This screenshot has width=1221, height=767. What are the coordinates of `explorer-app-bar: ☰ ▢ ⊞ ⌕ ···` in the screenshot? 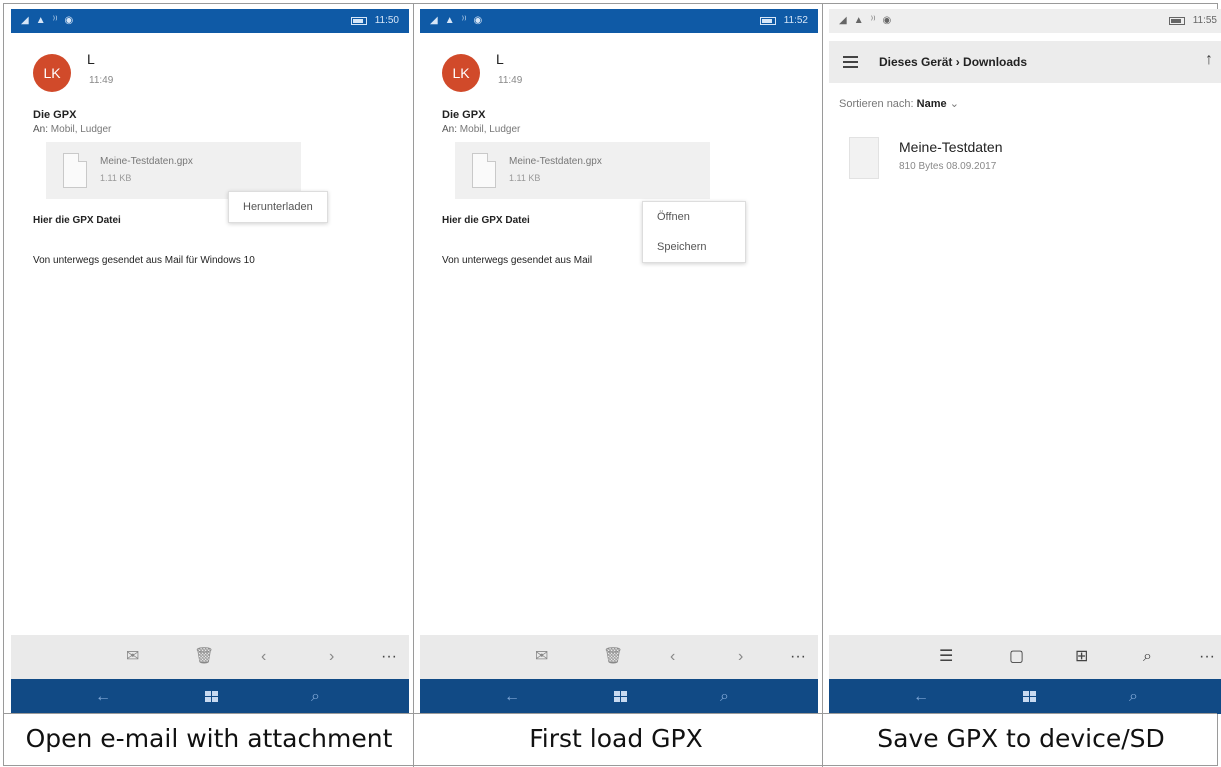 It's located at (1025, 657).